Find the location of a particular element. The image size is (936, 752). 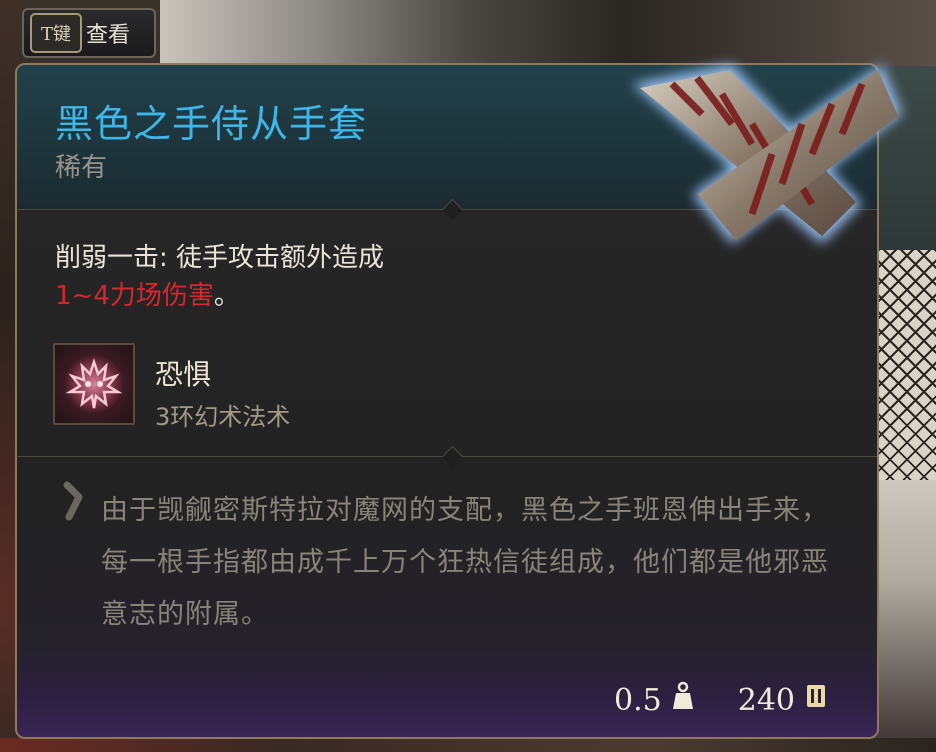

divider-notch is located at coordinates (452, 456).